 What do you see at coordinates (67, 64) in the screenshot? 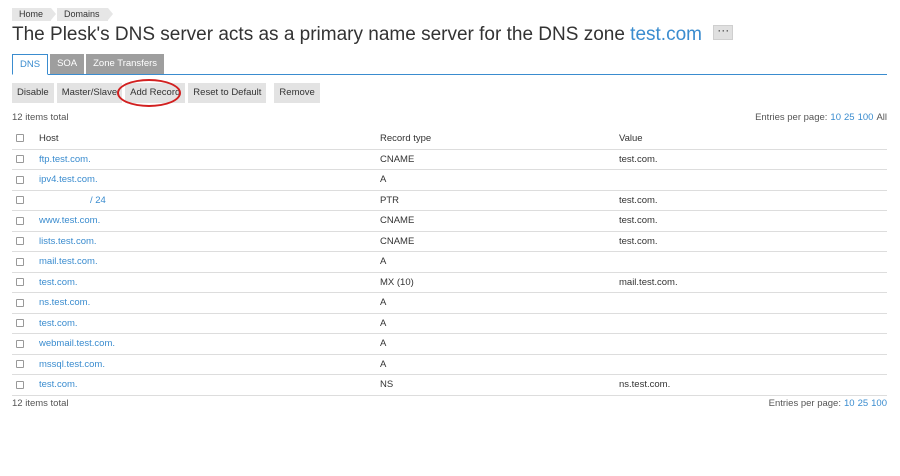
I see `tab-soa: SOA` at bounding box center [67, 64].